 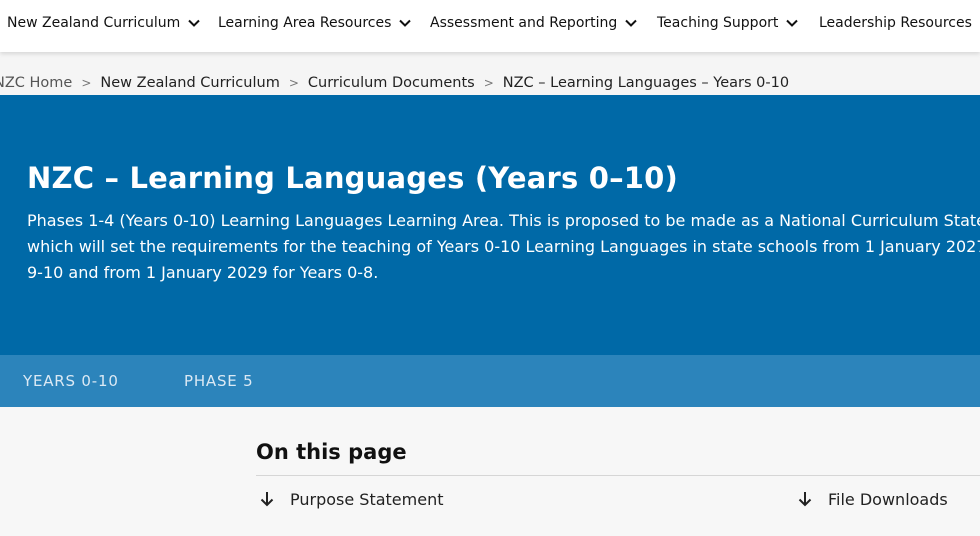 What do you see at coordinates (353, 178) in the screenshot?
I see `page-title: NZC – Learning Languages (Years 0–10)` at bounding box center [353, 178].